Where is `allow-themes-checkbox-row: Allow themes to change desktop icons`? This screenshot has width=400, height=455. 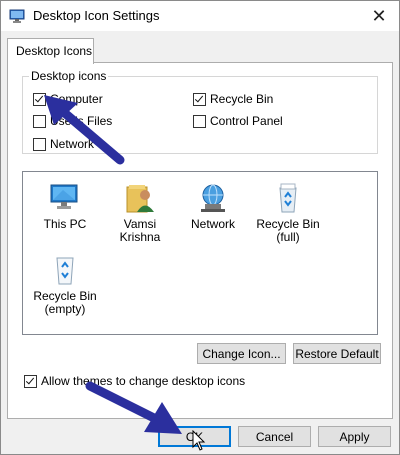
allow-themes-checkbox-row: Allow themes to change desktop icons is located at coordinates (134, 381).